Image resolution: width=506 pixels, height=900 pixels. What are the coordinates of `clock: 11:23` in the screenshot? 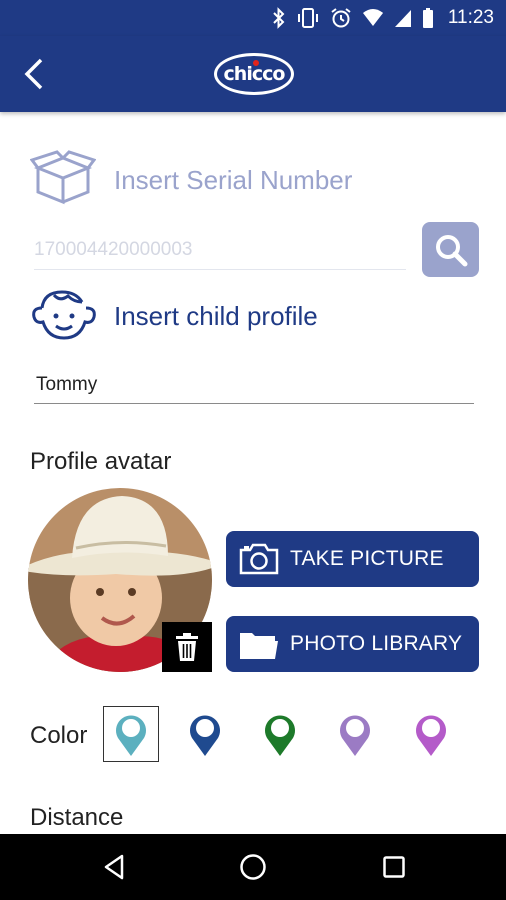 It's located at (470, 17).